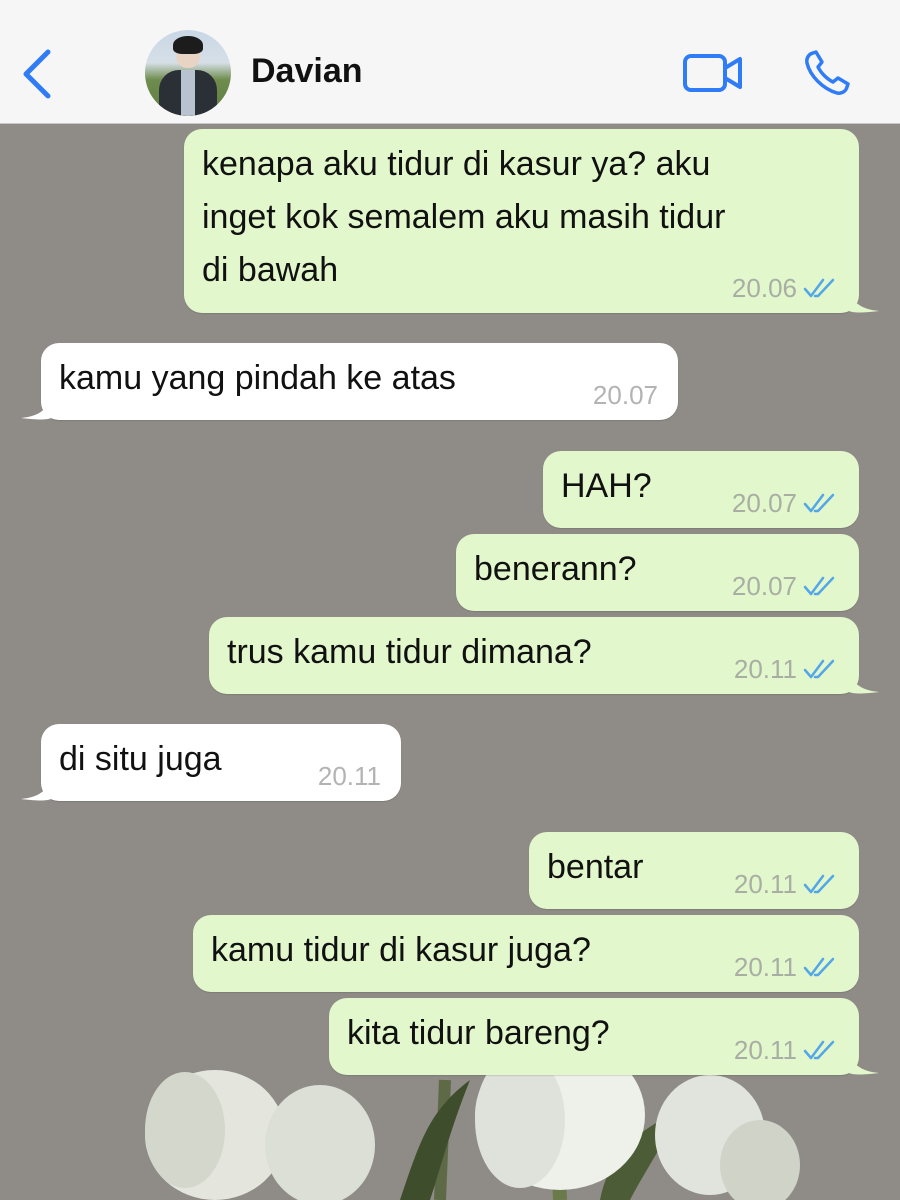  Describe the element at coordinates (657, 572) in the screenshot. I see `message-bubble-outgoing: benerann? 20.07` at that location.